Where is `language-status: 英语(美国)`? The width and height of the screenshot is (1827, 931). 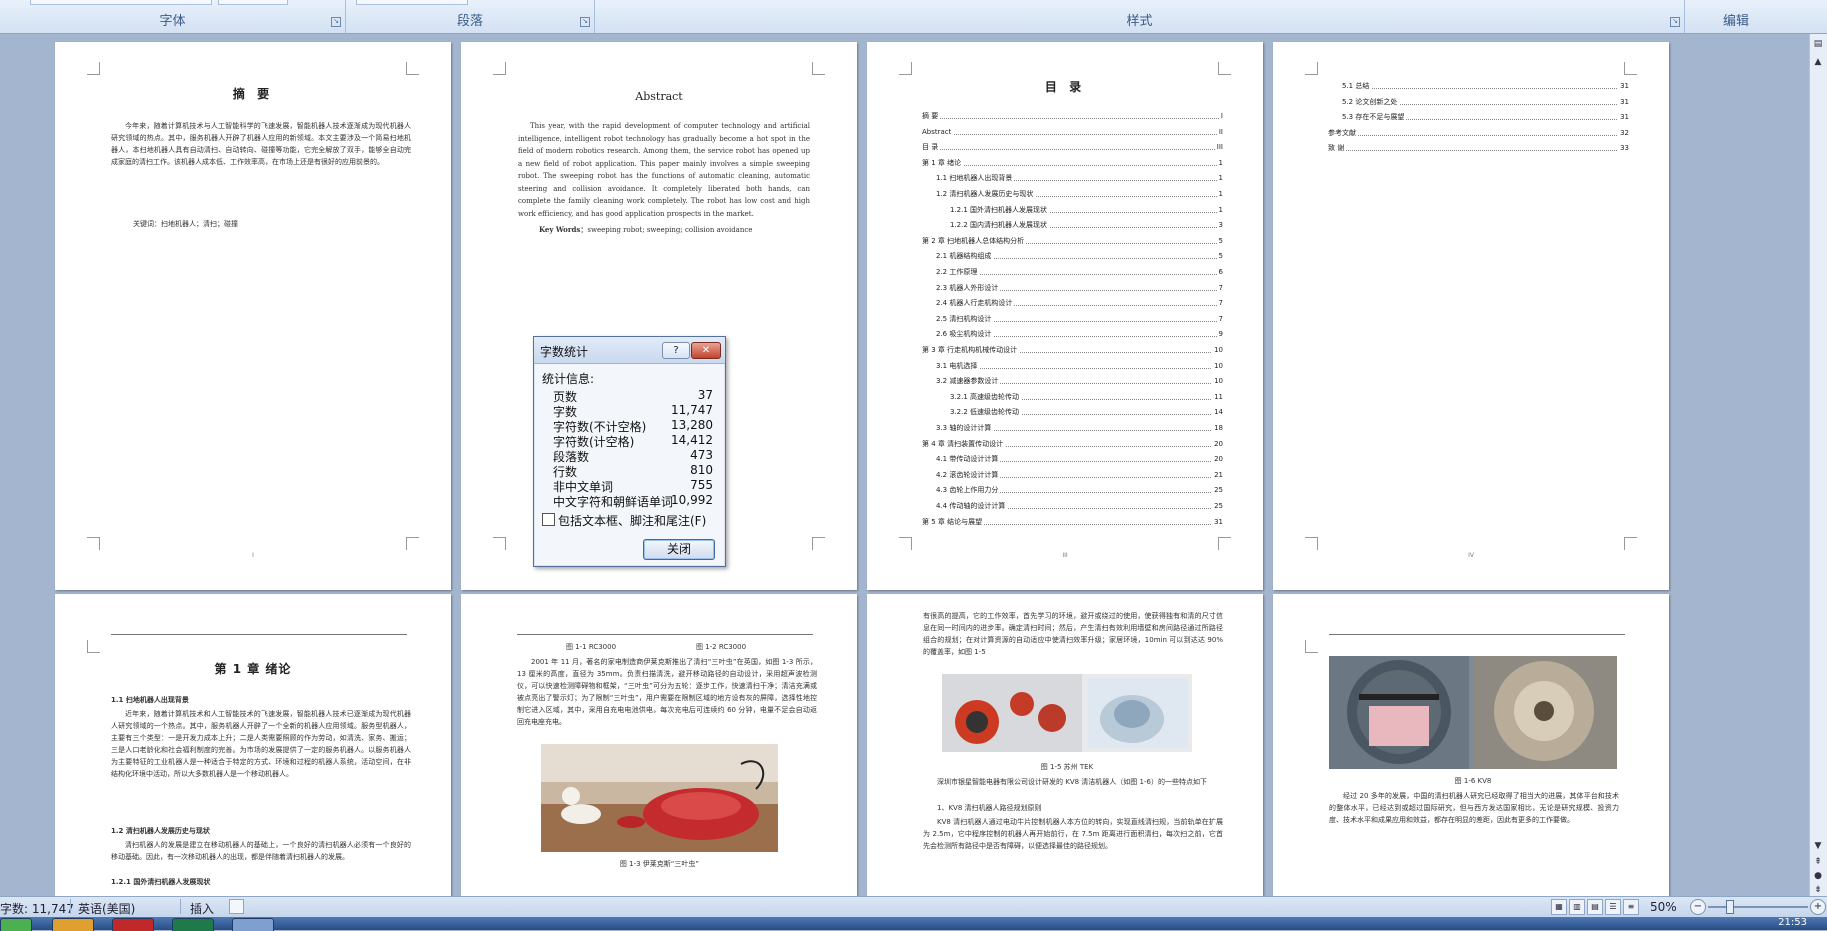
language-status: 英语(美国) is located at coordinates (106, 908).